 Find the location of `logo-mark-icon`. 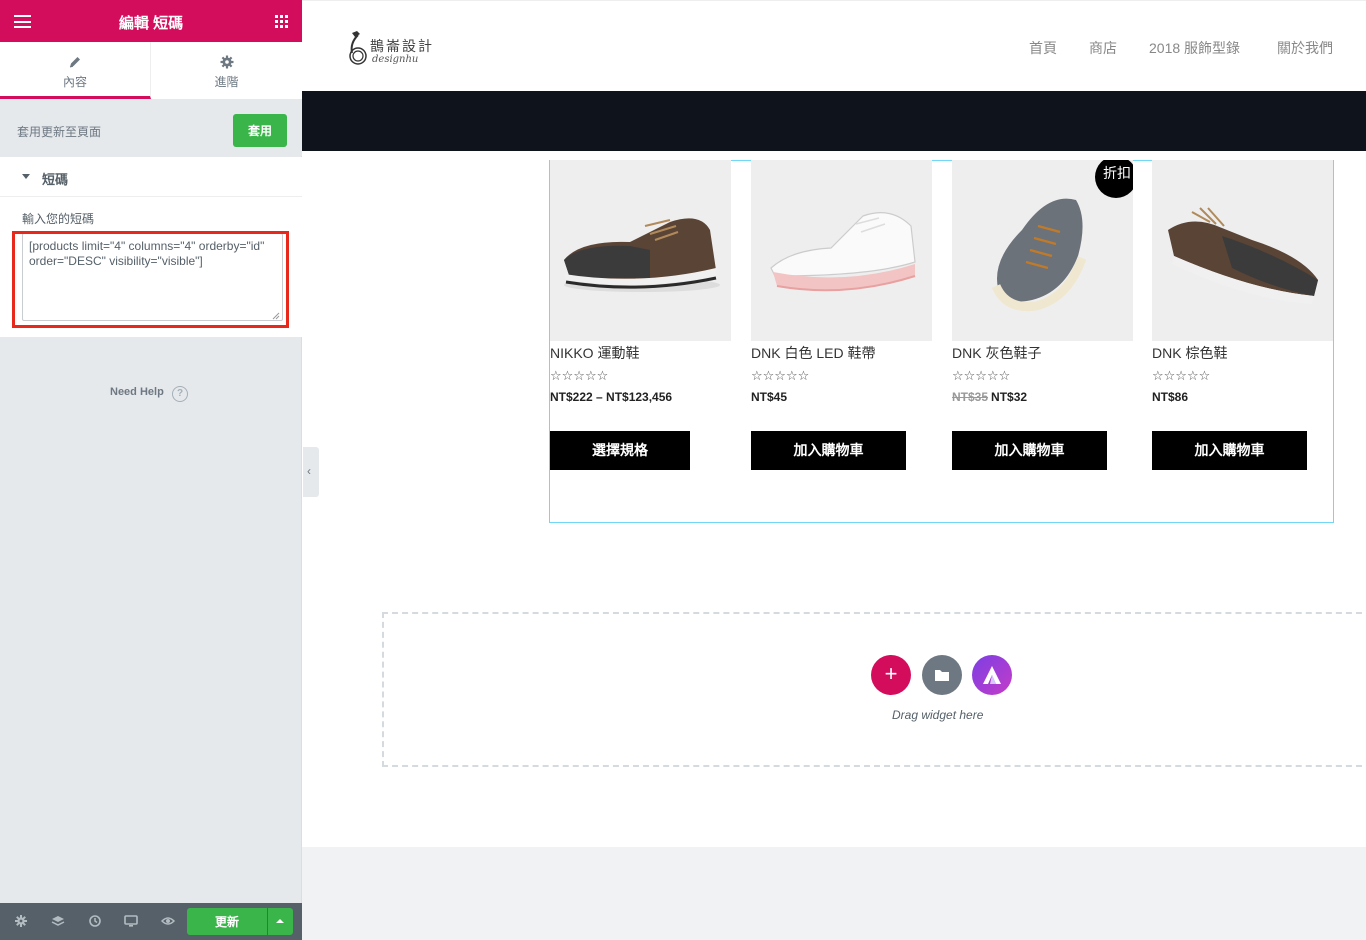

logo-mark-icon is located at coordinates (358, 48).